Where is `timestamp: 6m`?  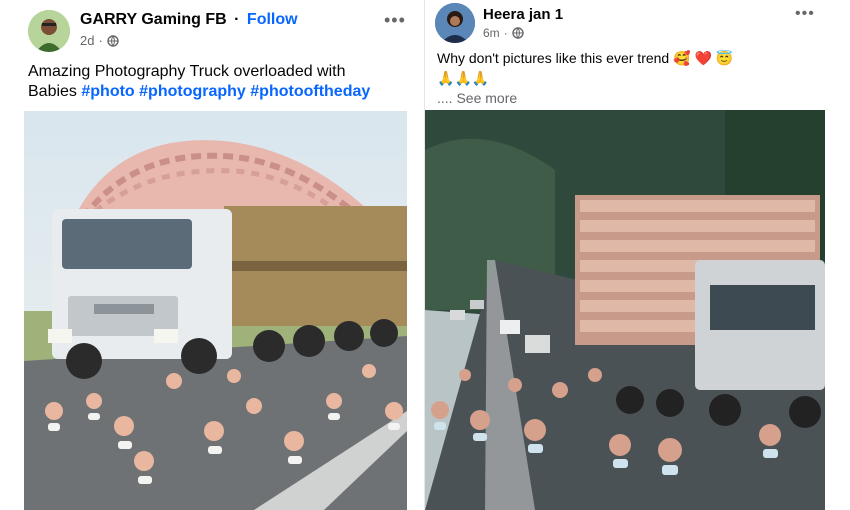
timestamp: 6m is located at coordinates (491, 33).